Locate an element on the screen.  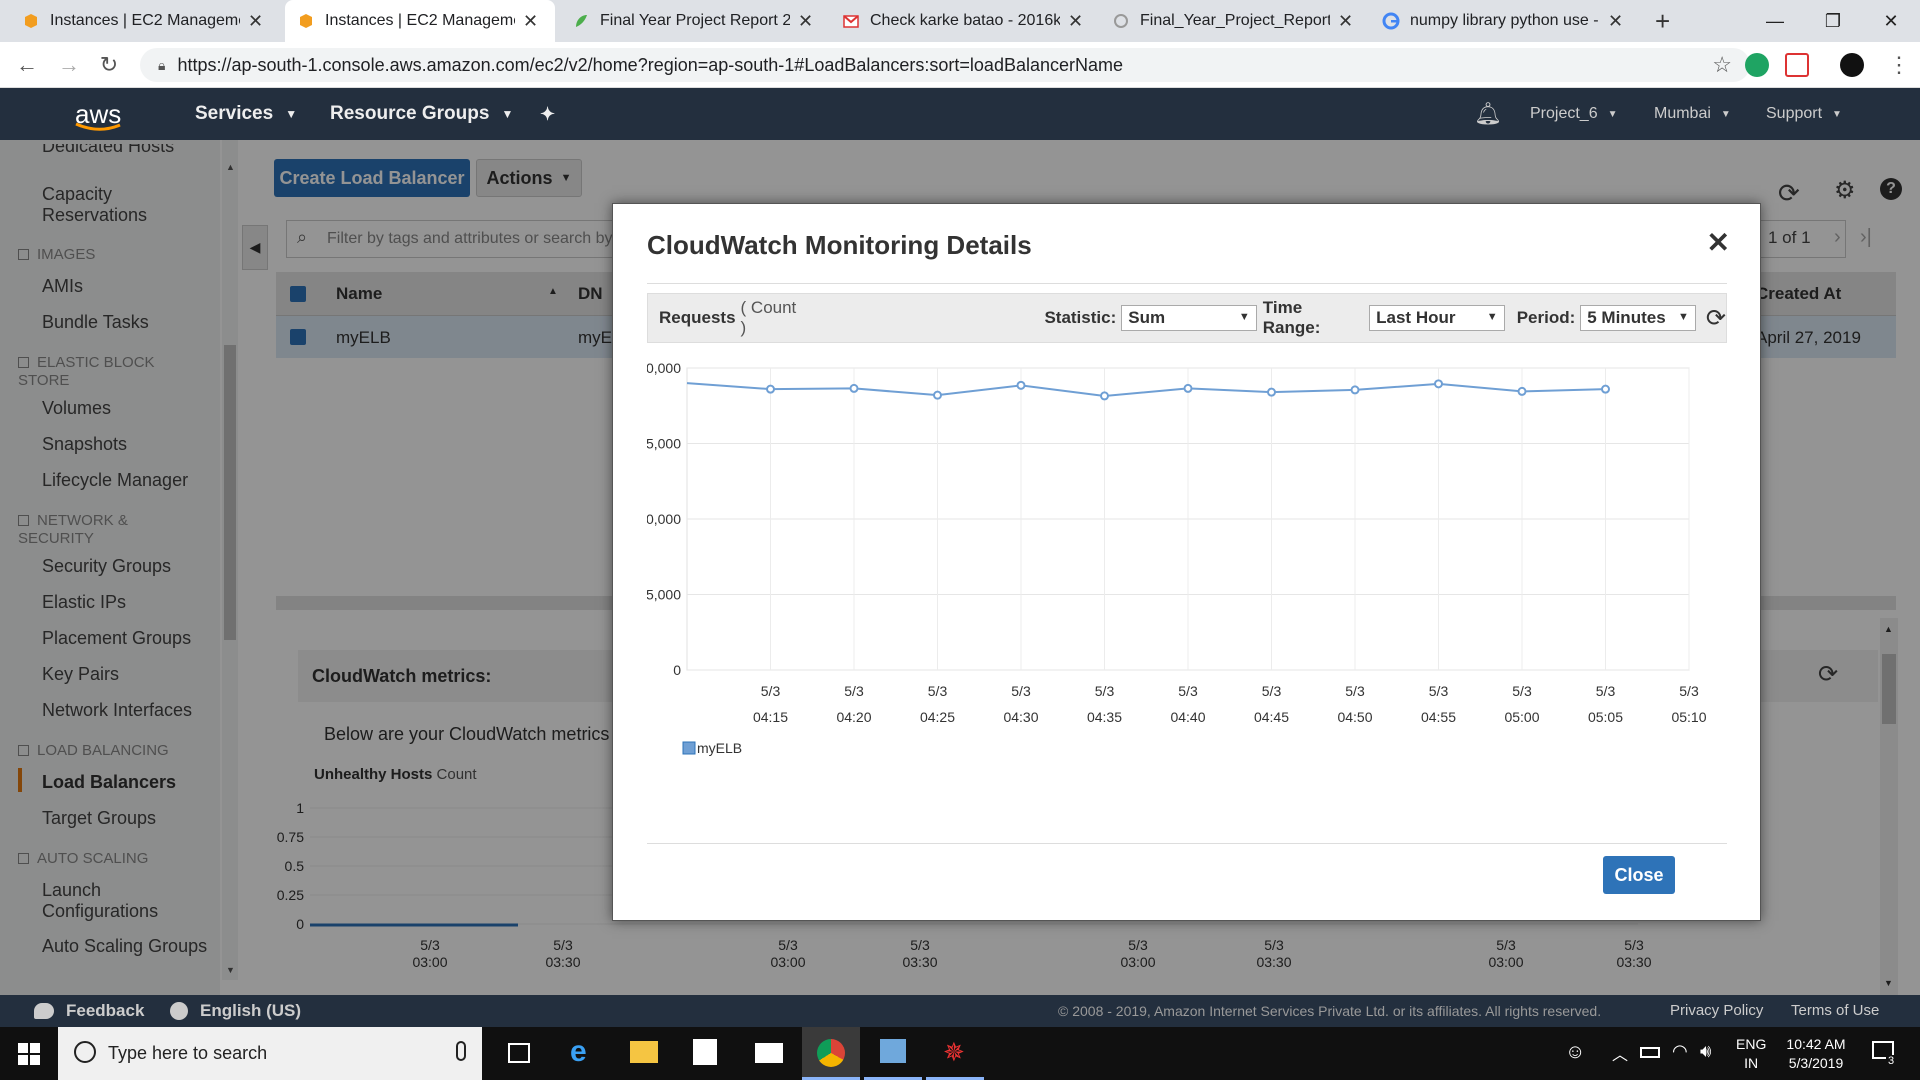
y-tick-label: 20,000 is located at coordinates (664, 368).